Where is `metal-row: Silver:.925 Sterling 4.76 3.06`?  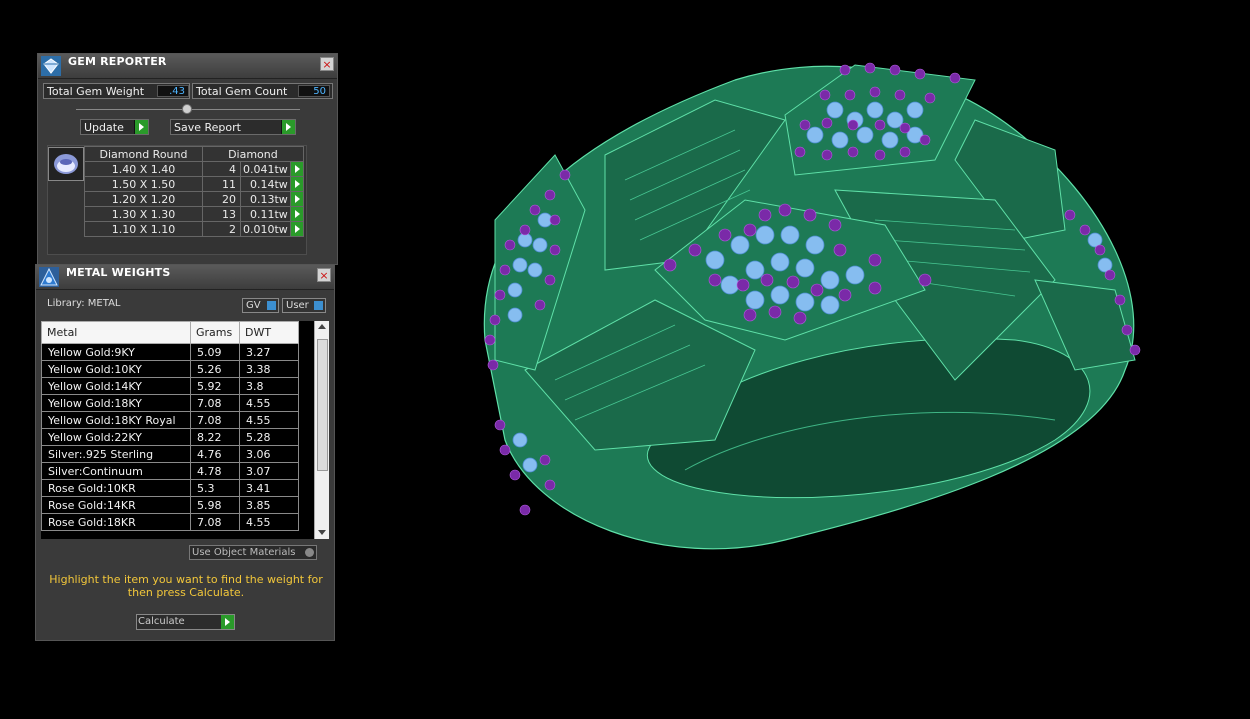 metal-row: Silver:.925 Sterling 4.76 3.06 is located at coordinates (170, 454).